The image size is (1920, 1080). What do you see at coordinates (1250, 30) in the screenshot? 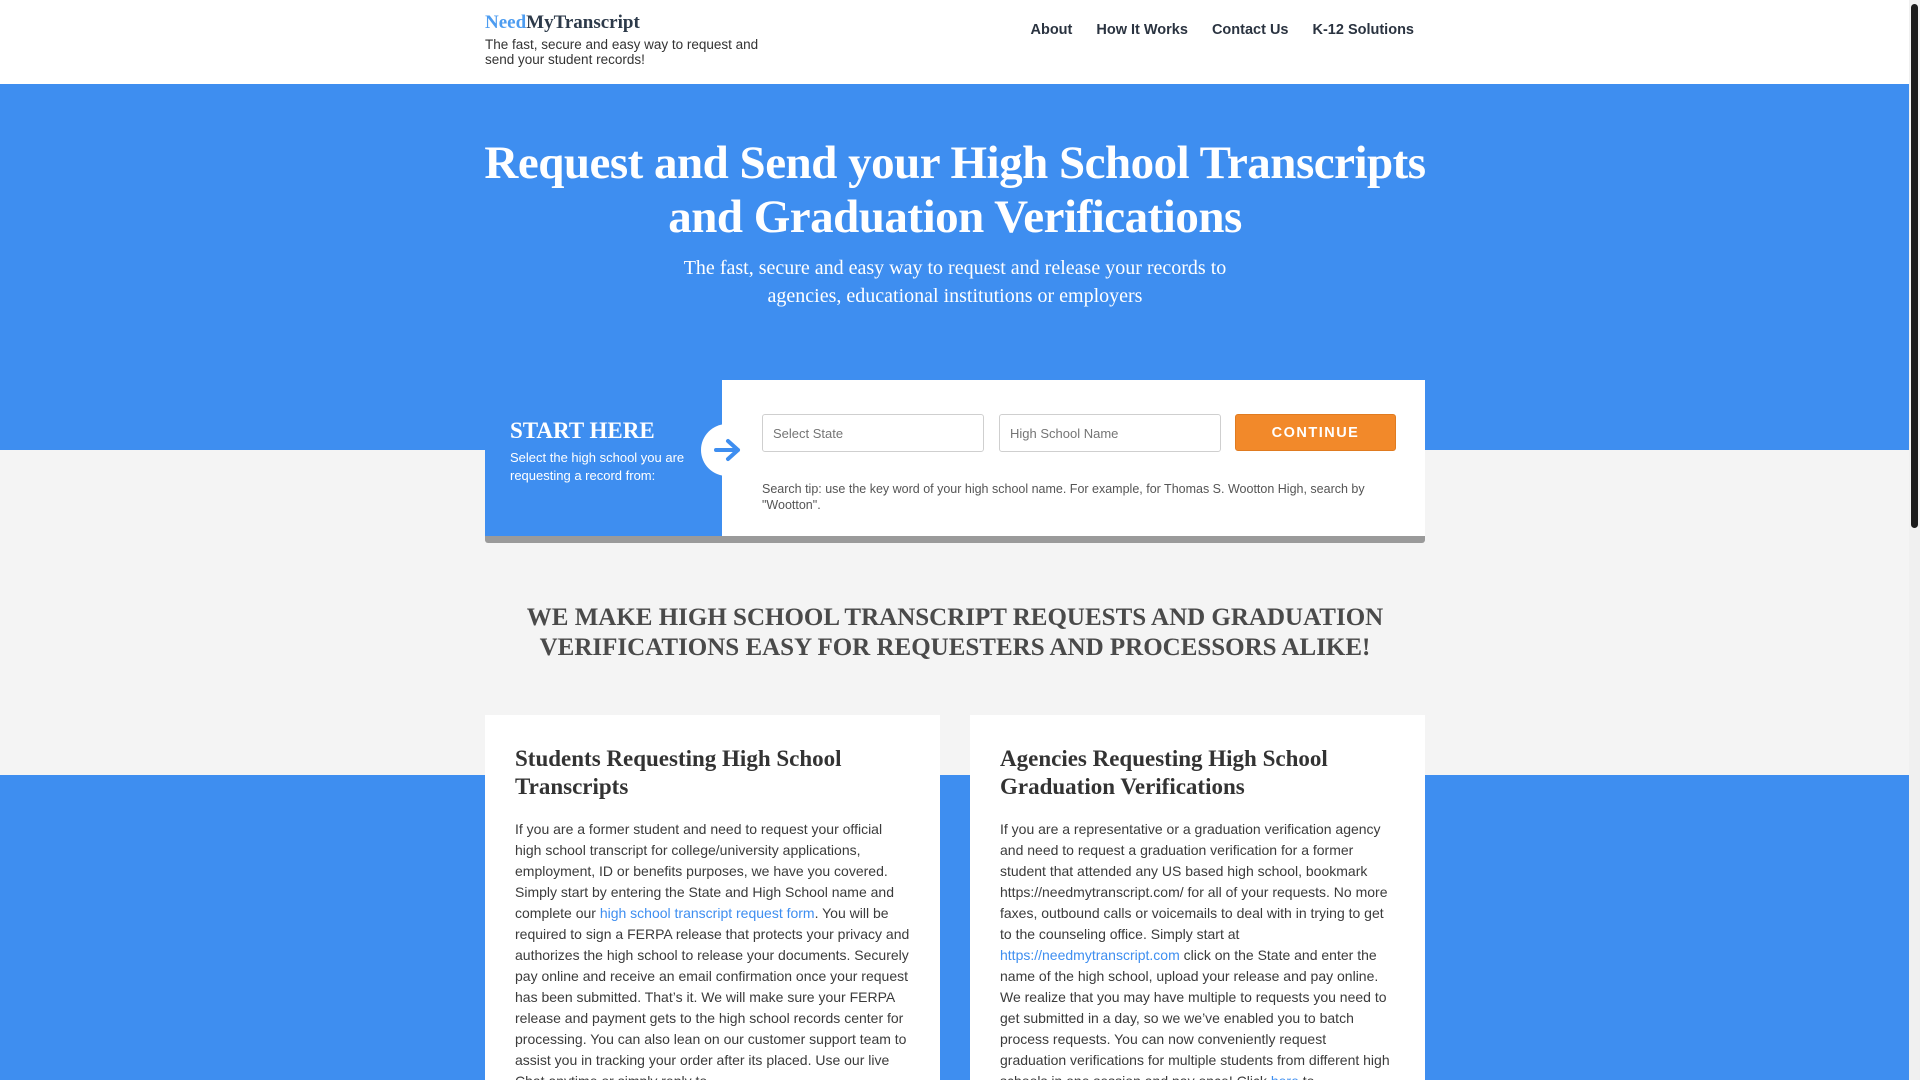
I see `nav-contact-us: Contact Us` at bounding box center [1250, 30].